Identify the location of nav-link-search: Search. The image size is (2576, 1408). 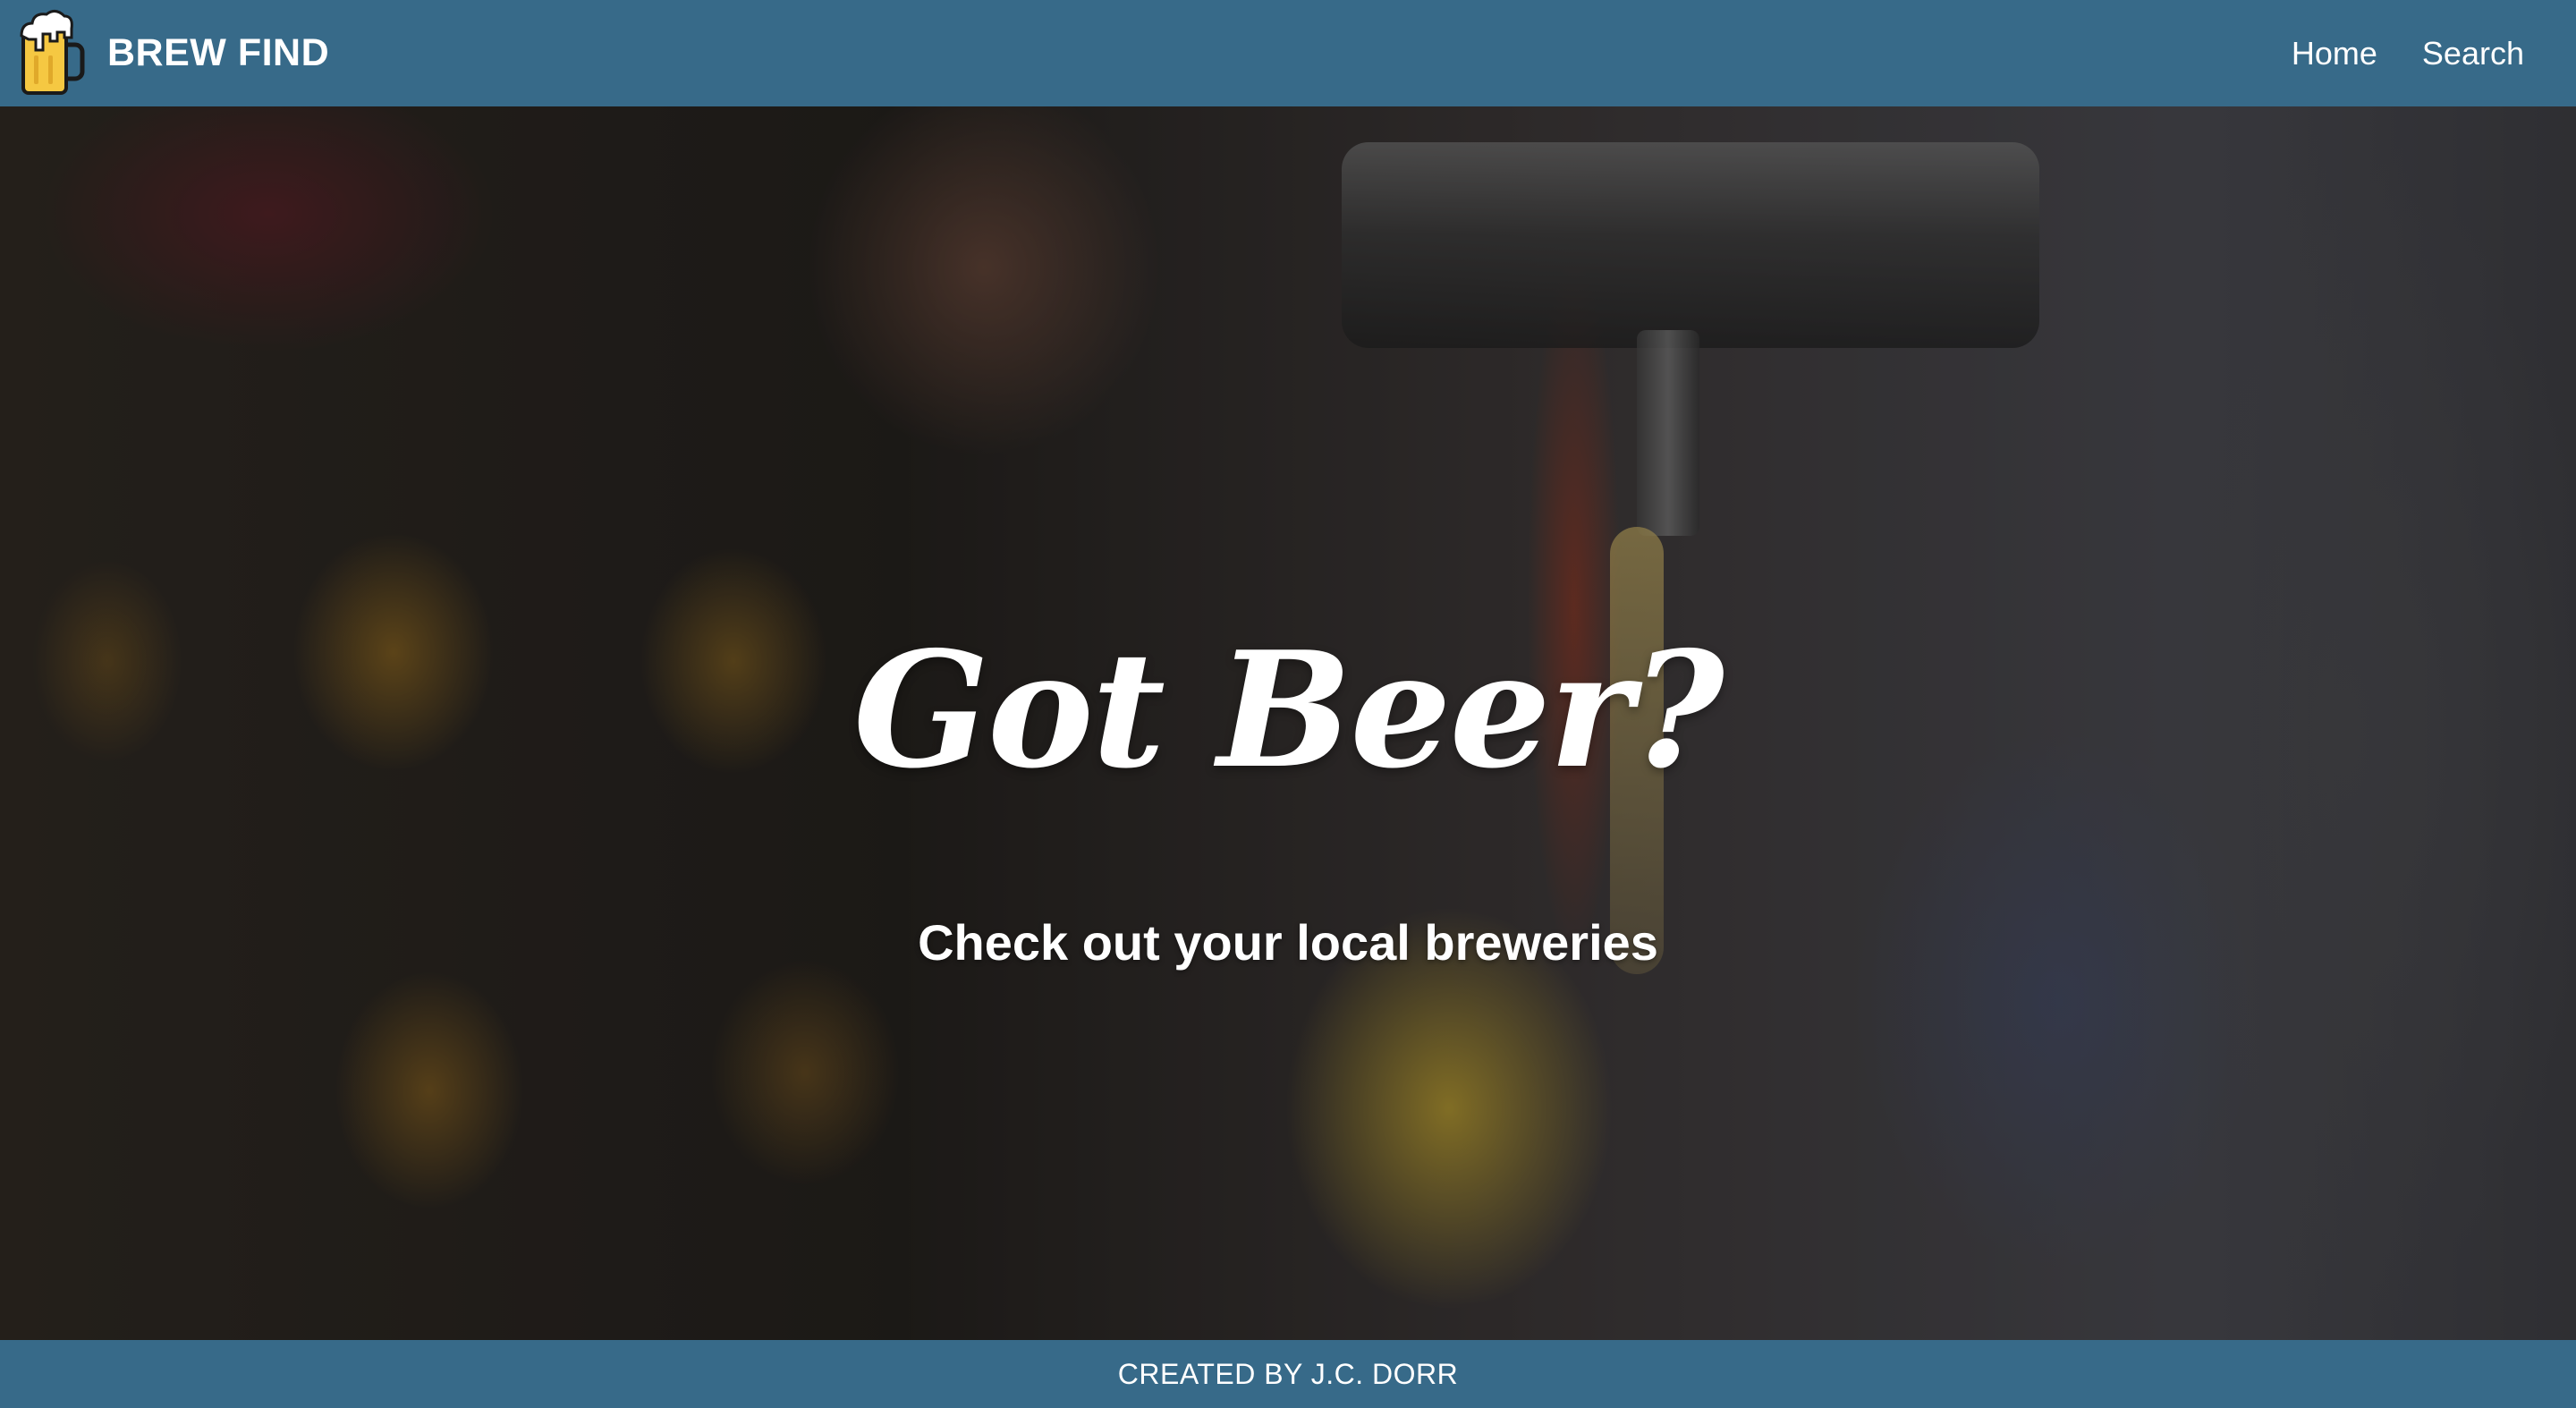
(2473, 54).